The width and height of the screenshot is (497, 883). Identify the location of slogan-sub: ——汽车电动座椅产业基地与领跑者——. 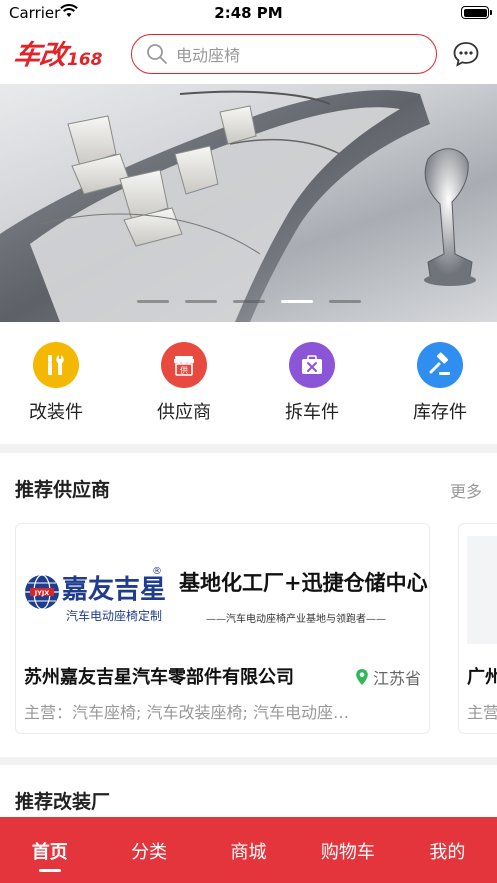
(296, 618).